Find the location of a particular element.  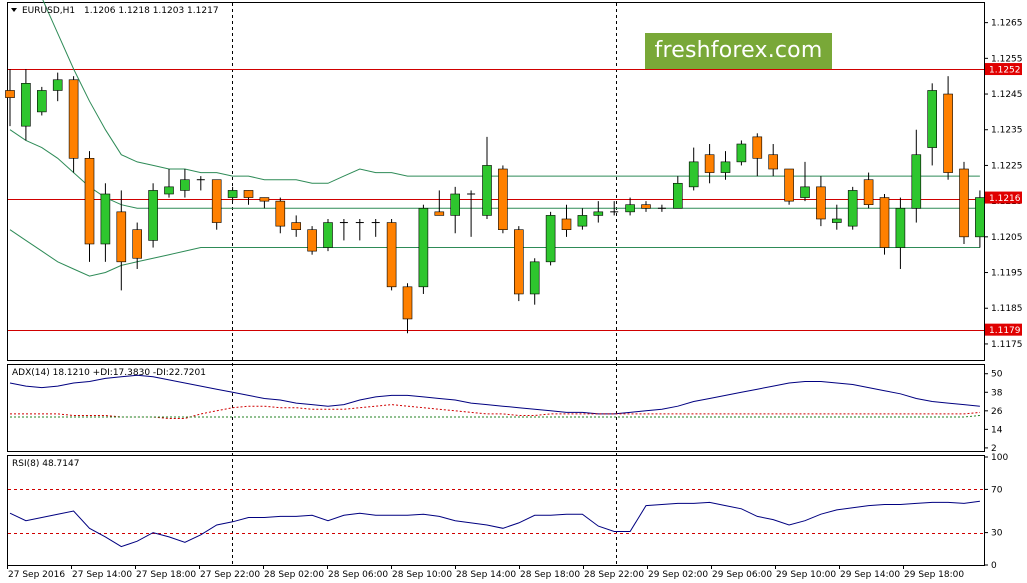

symbol-label: EURUSD,H1 is located at coordinates (48, 11).